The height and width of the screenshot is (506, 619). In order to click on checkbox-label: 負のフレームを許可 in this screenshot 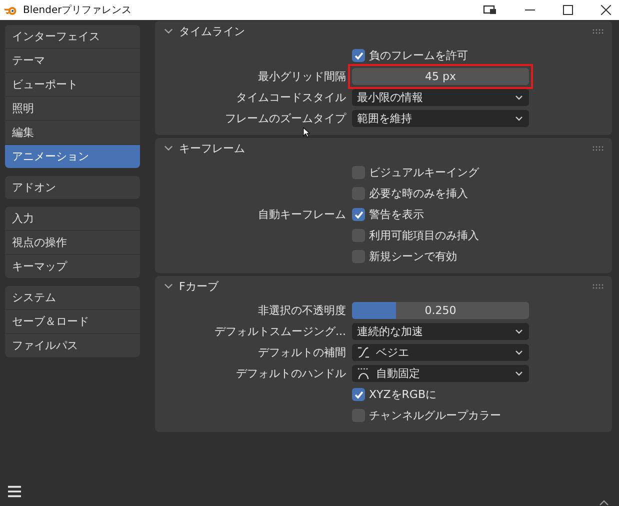, I will do `click(418, 55)`.